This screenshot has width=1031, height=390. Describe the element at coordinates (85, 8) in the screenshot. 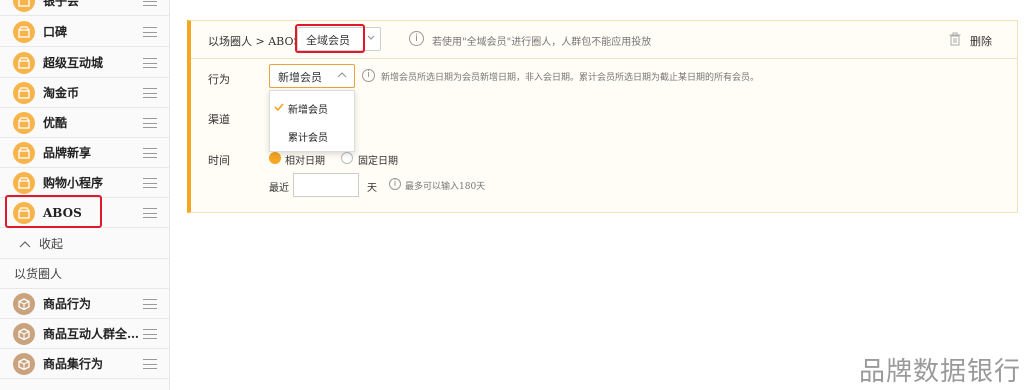

I see `sidebar-item-yinzihui: 银子会` at that location.